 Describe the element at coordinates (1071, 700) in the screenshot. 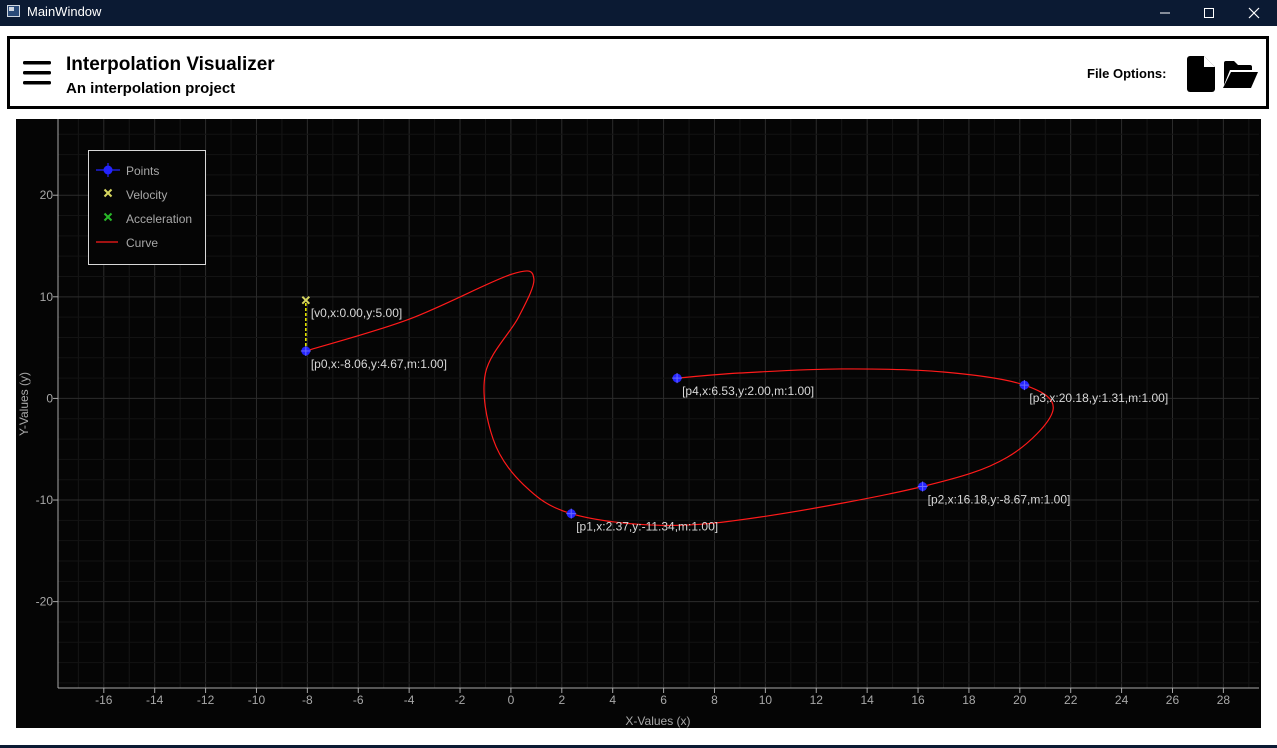

I see `x-tick-label: 22` at that location.